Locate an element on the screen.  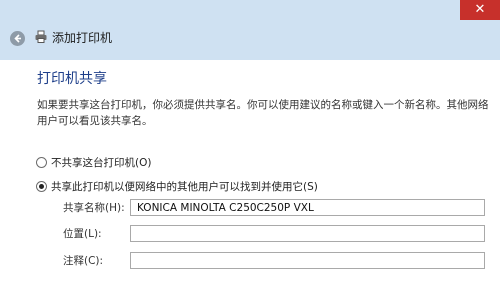
share-name-input: KONICA MINOLTA C250C250P VXL is located at coordinates (307, 207).